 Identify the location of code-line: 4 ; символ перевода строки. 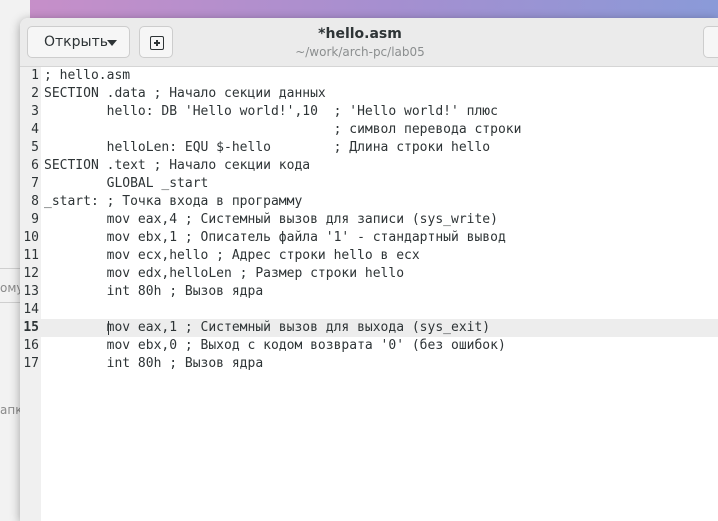
(369, 130).